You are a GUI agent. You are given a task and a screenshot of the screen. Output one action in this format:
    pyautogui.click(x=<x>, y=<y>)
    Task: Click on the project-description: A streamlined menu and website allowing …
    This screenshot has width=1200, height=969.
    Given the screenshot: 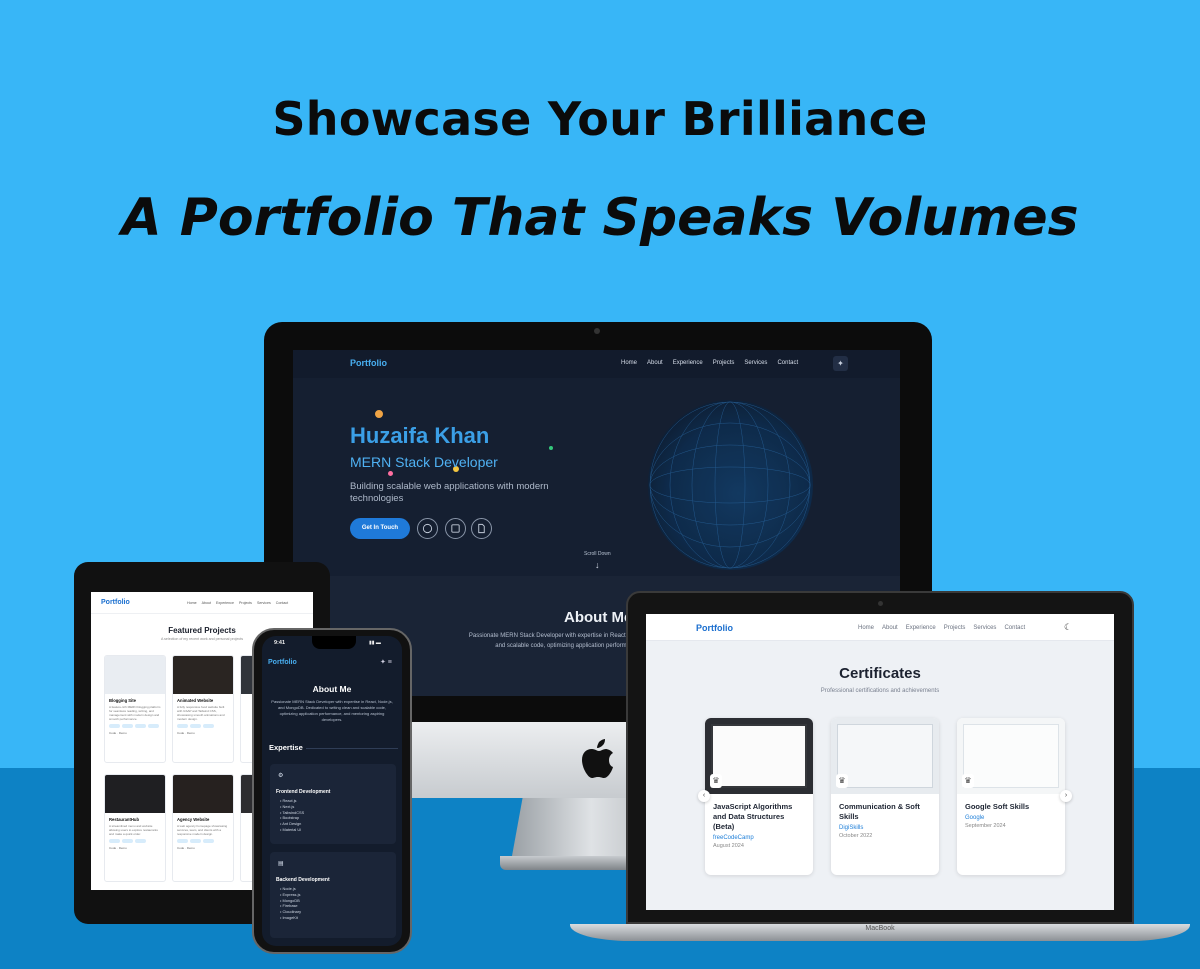 What is the action you would take?
    pyautogui.click(x=133, y=830)
    